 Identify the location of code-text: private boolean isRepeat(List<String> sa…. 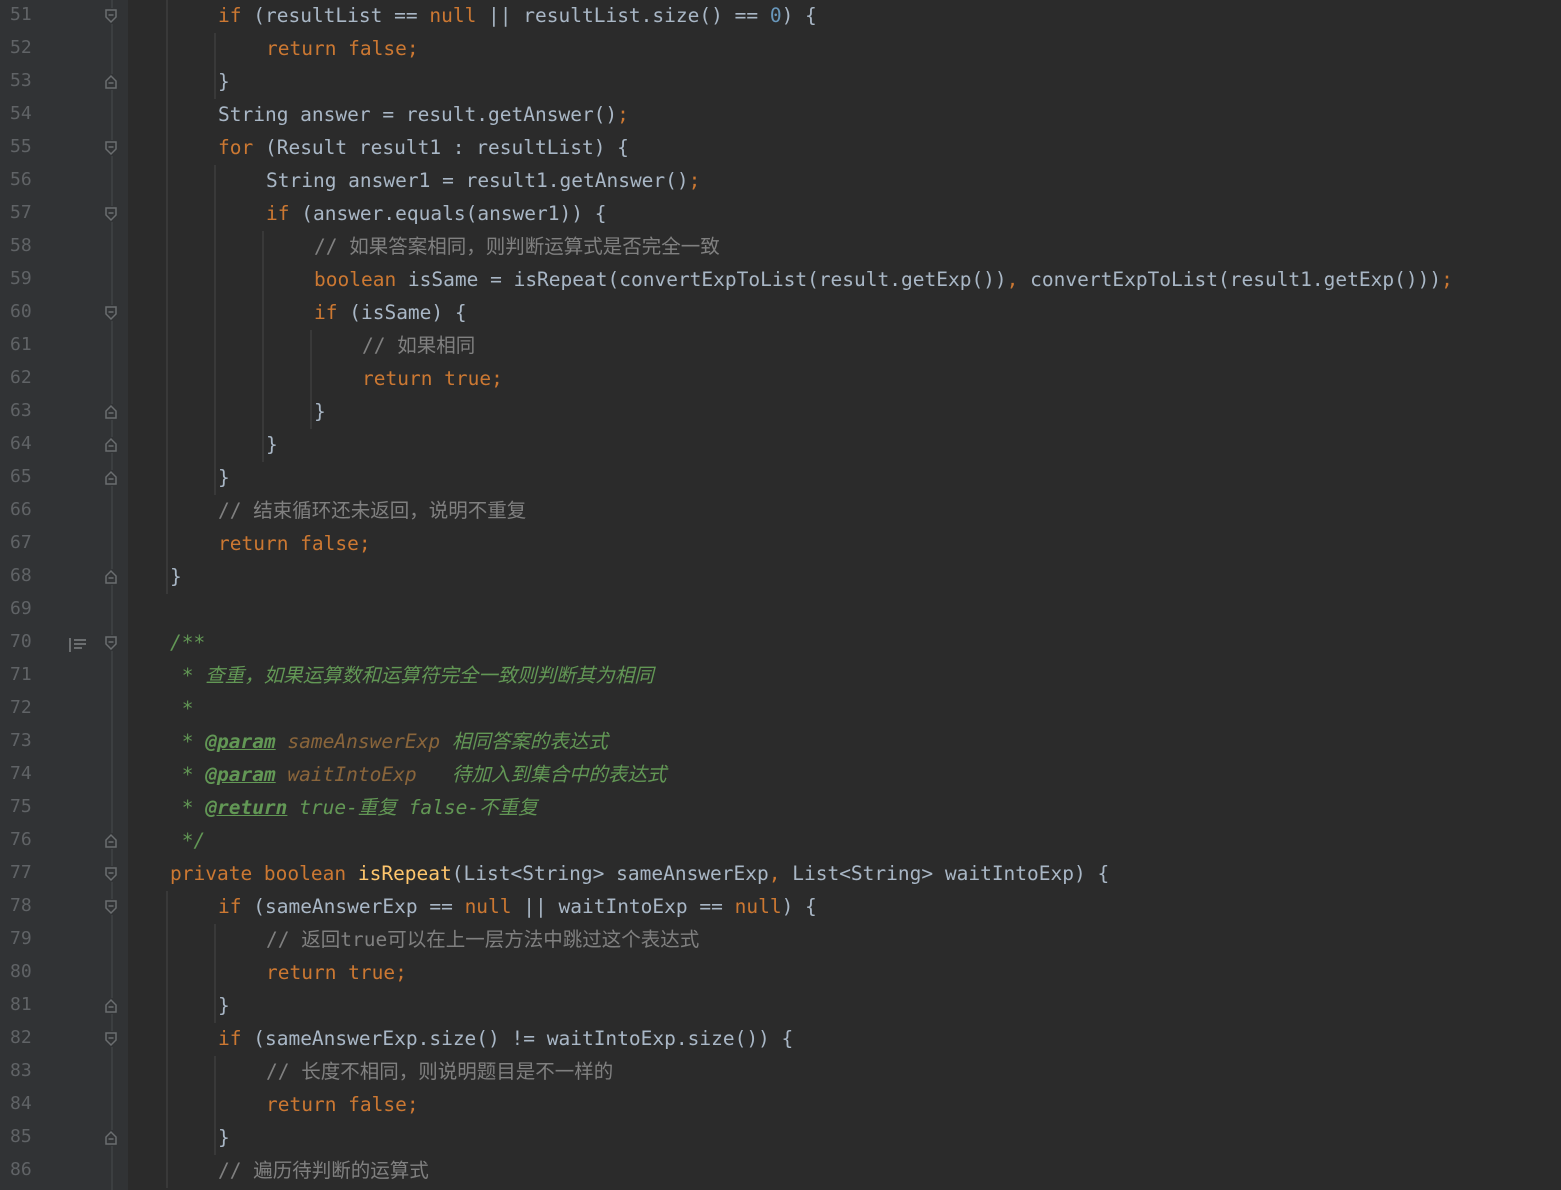
(639, 874).